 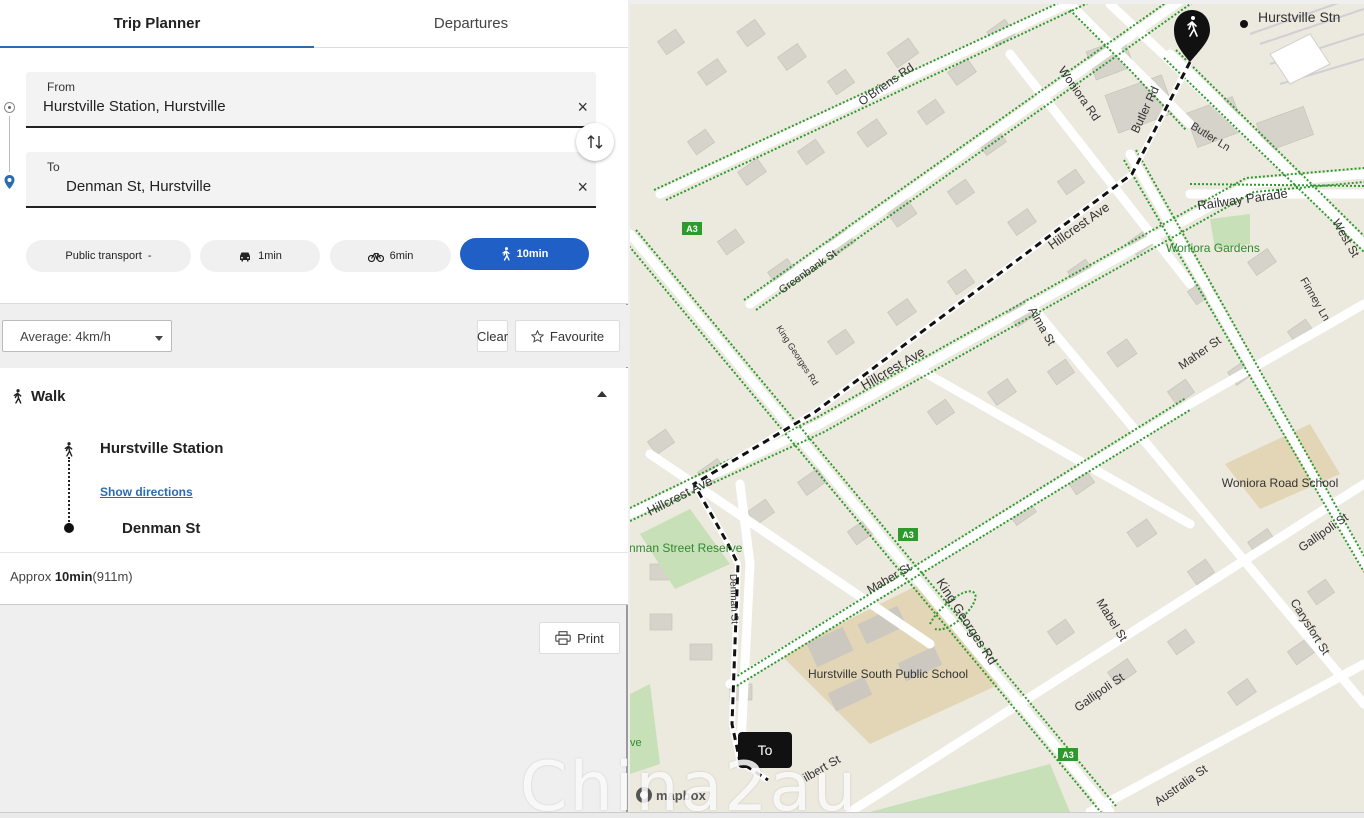 I want to click on origin-marker-icon, so click(x=9, y=107).